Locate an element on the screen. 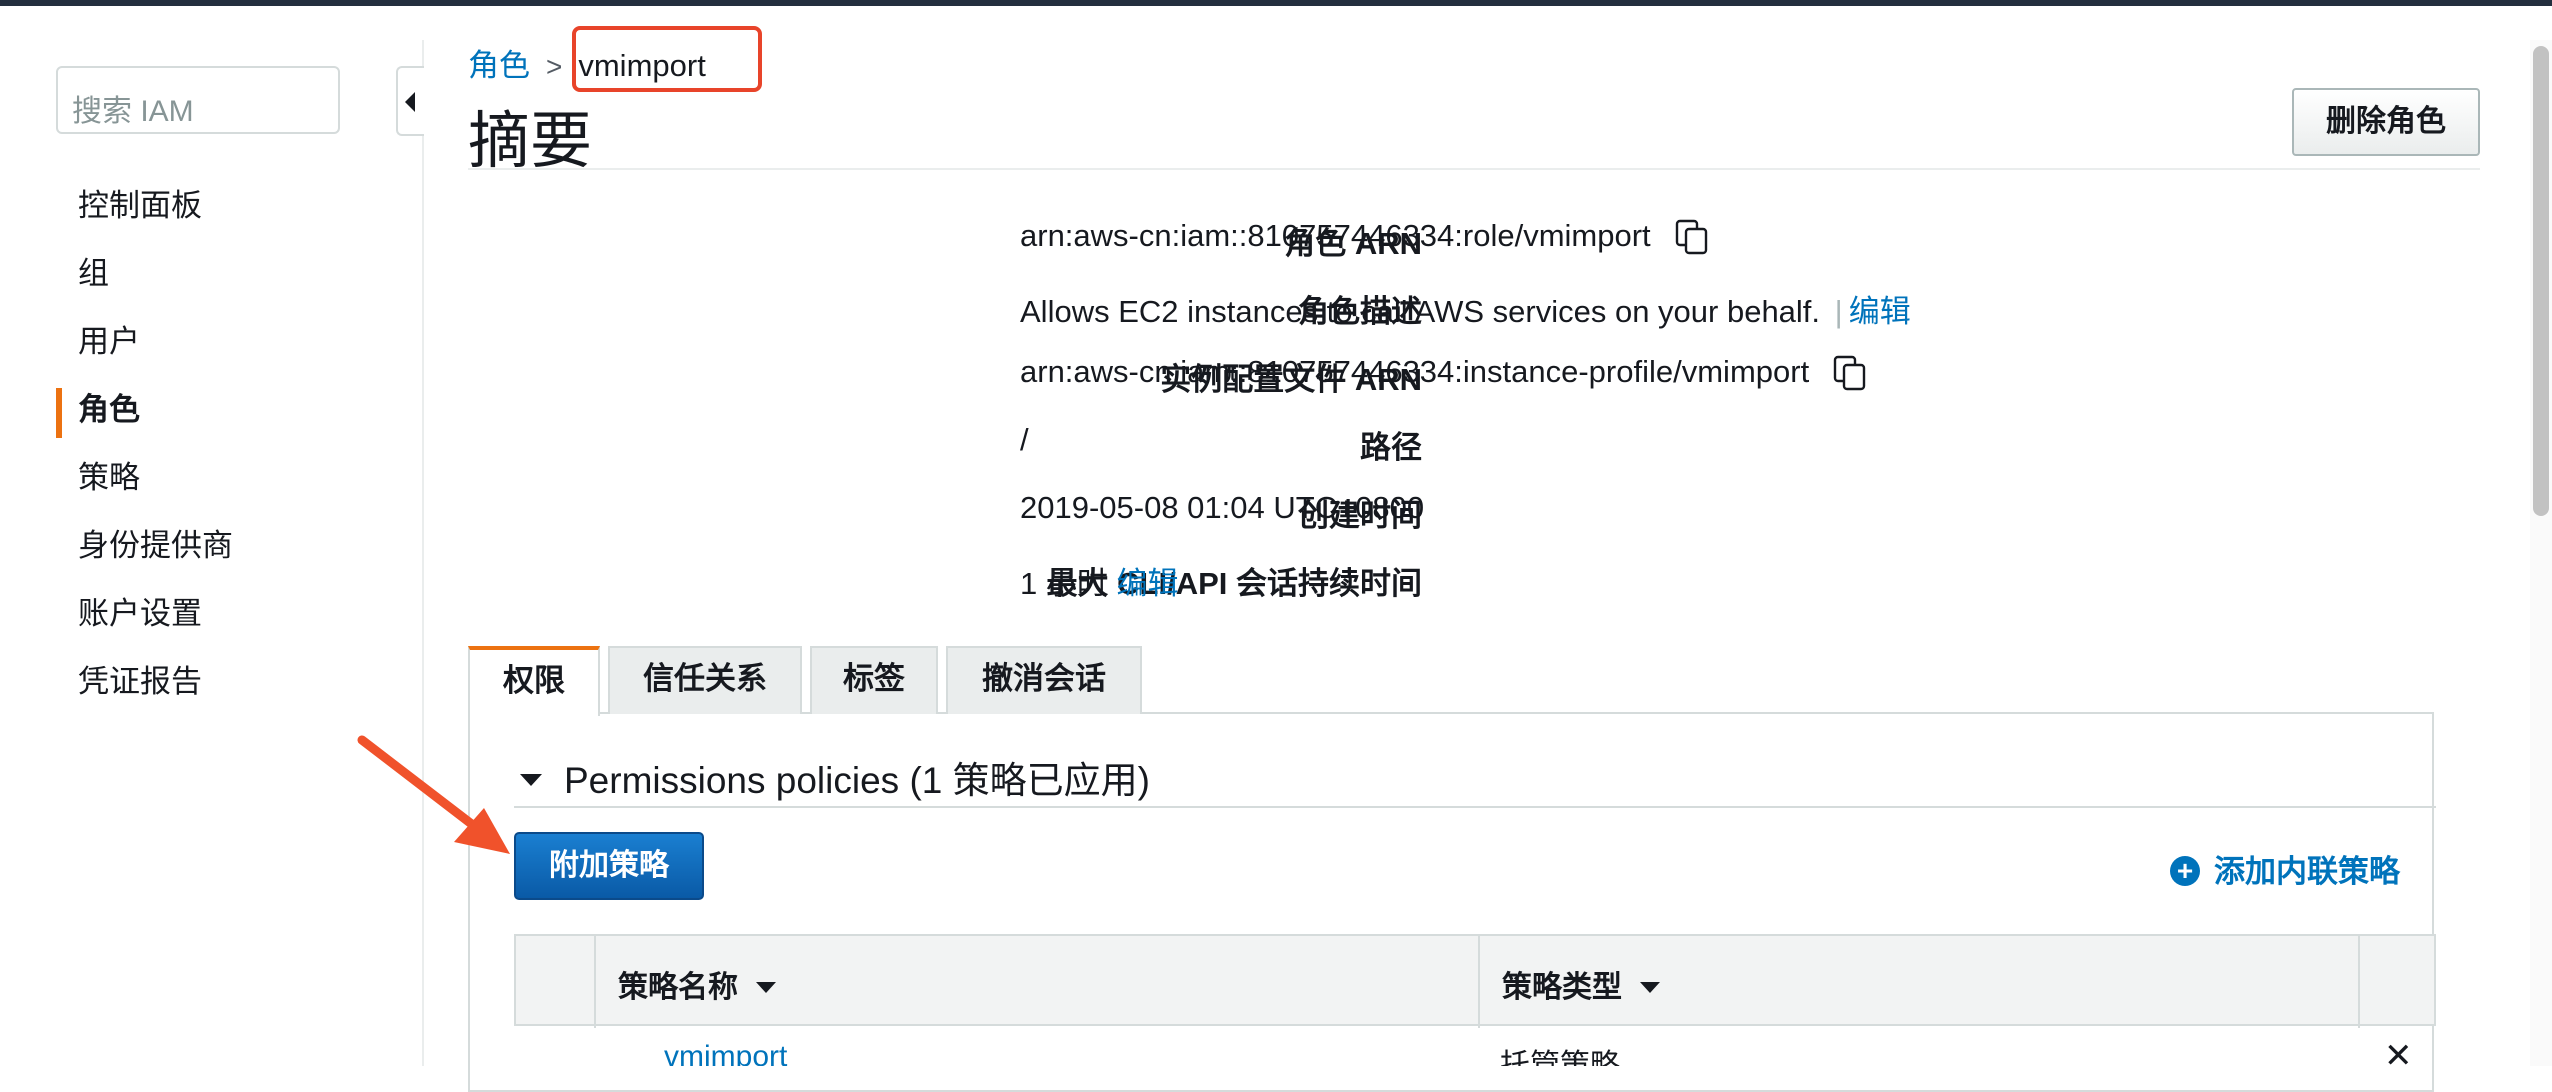  heading-divider is located at coordinates (1474, 169).